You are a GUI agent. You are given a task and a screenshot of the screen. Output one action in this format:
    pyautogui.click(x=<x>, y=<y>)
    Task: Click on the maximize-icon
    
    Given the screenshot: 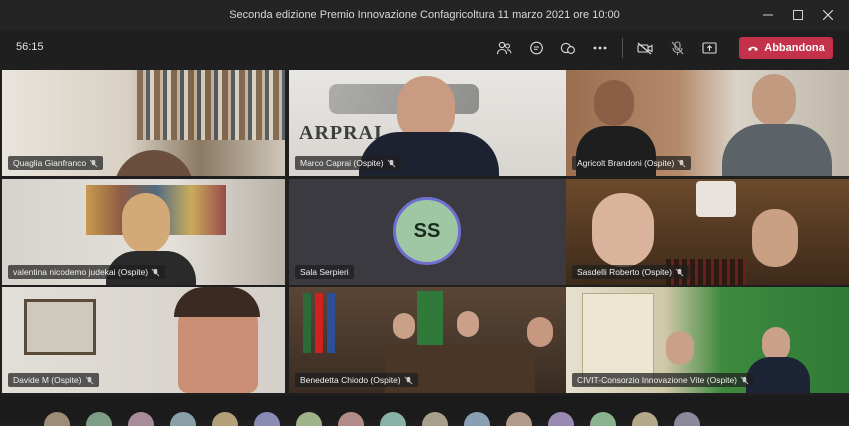 What is the action you would take?
    pyautogui.click(x=798, y=15)
    